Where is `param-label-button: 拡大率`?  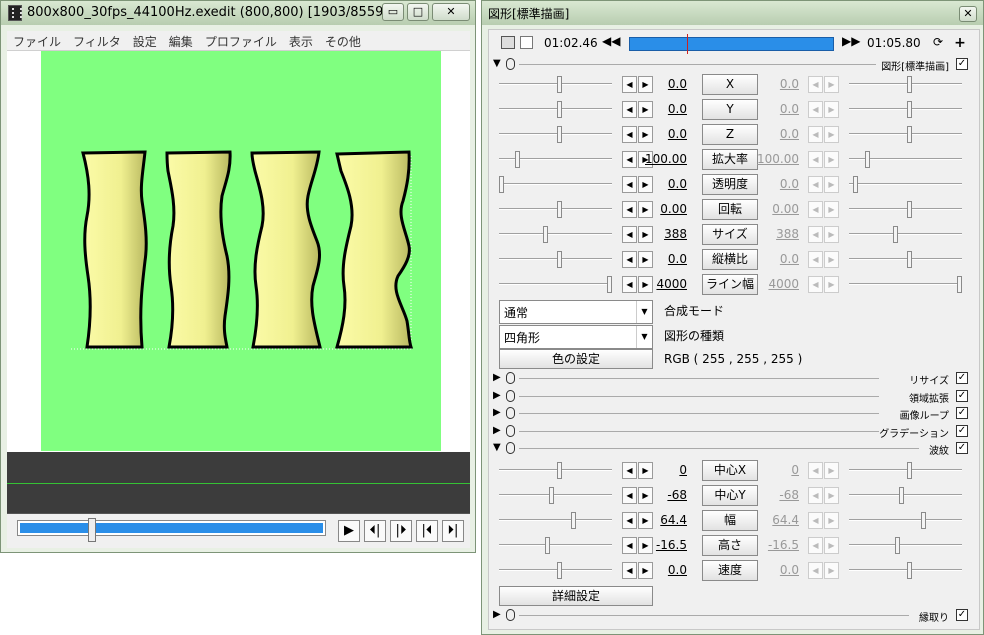 param-label-button: 拡大率 is located at coordinates (730, 159).